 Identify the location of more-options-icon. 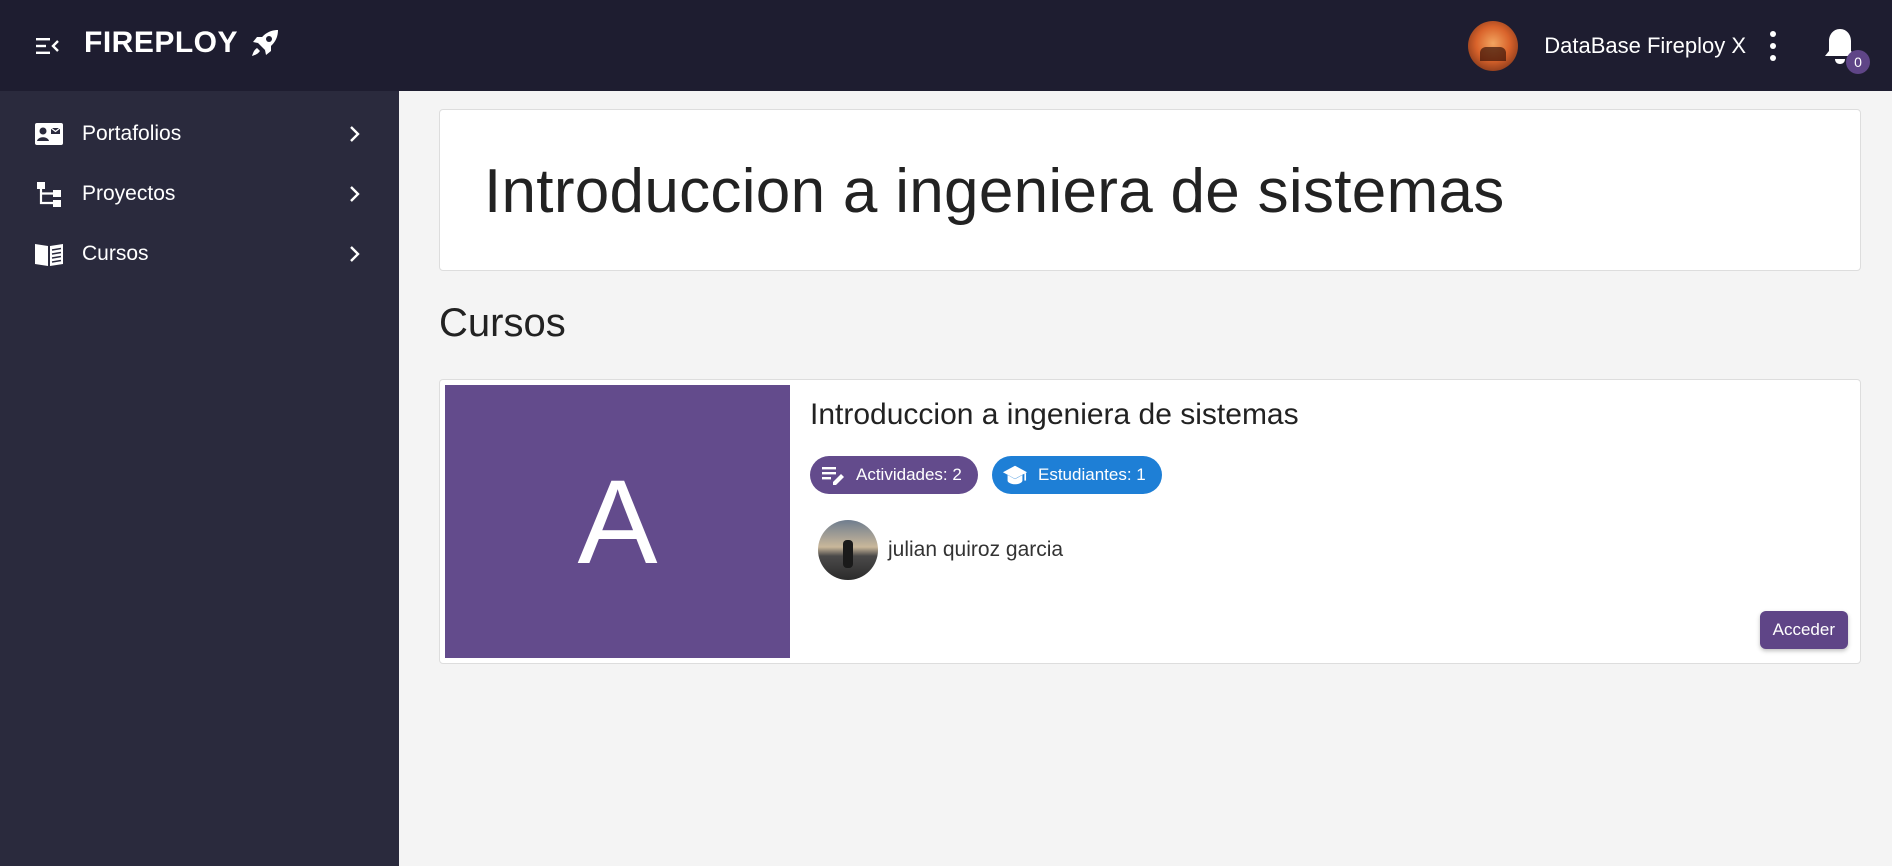
(1773, 45).